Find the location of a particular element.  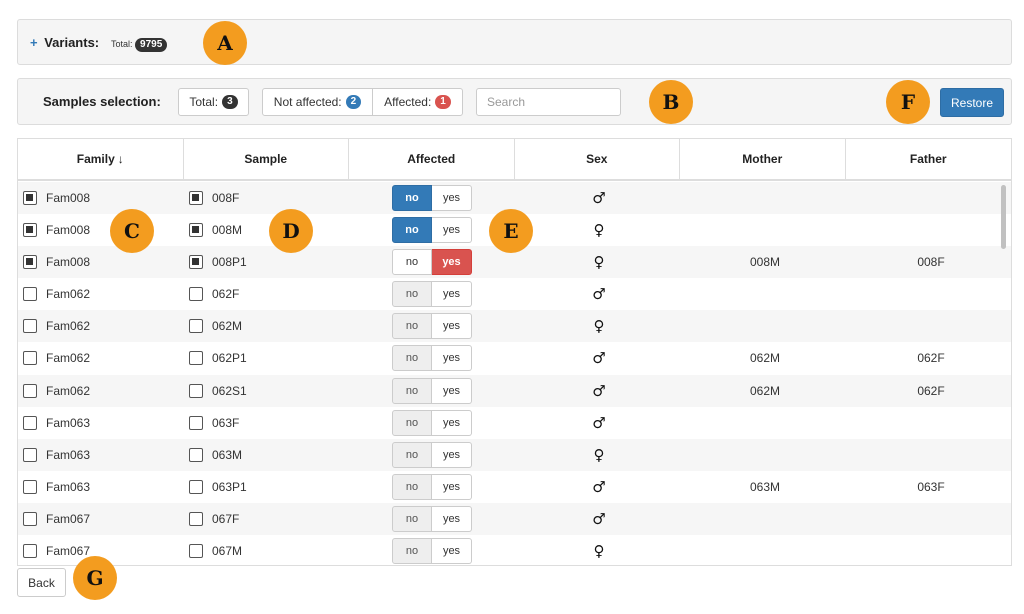

mother-cell is located at coordinates (765, 294).